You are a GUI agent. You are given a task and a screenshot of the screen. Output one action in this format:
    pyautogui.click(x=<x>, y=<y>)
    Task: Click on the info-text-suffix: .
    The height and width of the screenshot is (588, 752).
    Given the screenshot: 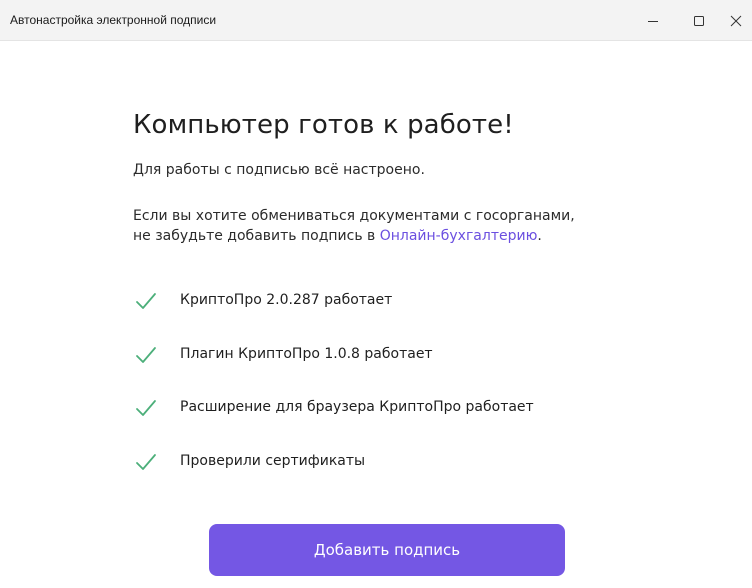 What is the action you would take?
    pyautogui.click(x=539, y=236)
    